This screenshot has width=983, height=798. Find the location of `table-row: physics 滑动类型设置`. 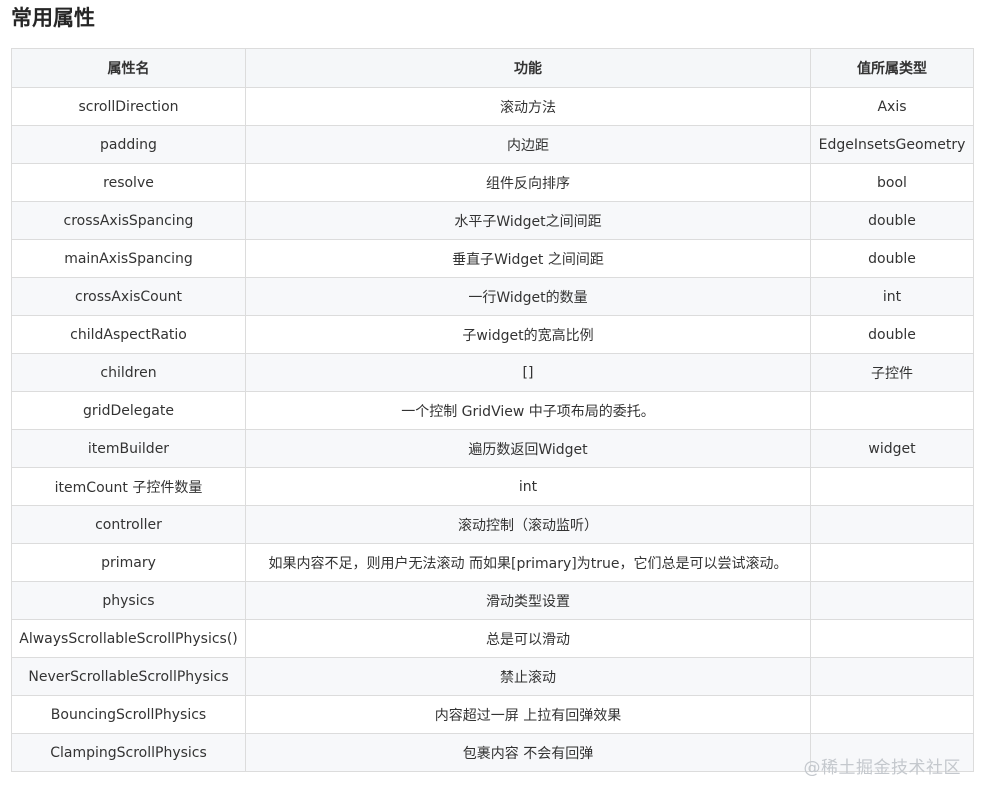

table-row: physics 滑动类型设置 is located at coordinates (492, 600).